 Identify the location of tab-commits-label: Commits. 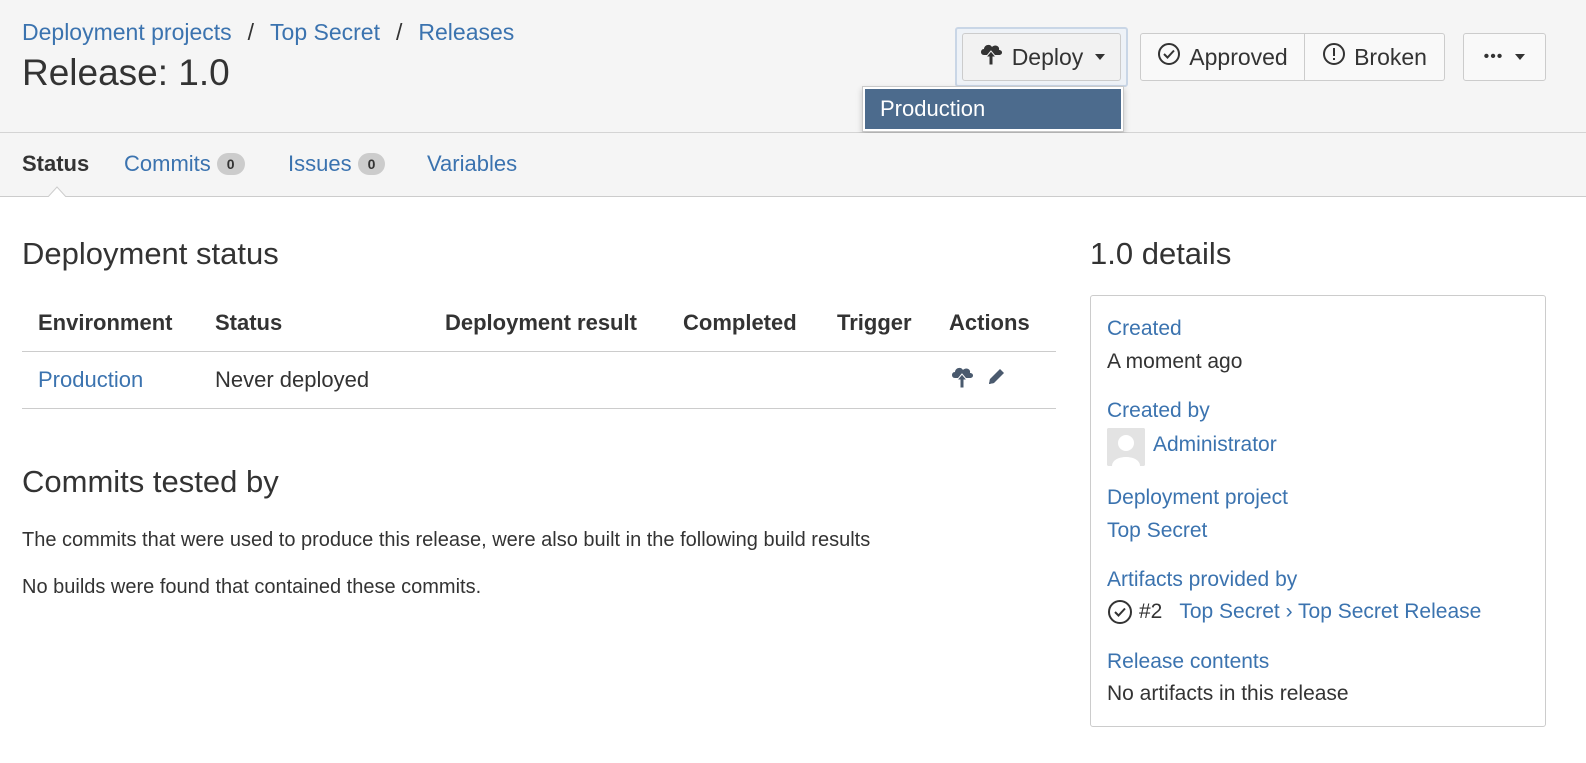
(167, 163).